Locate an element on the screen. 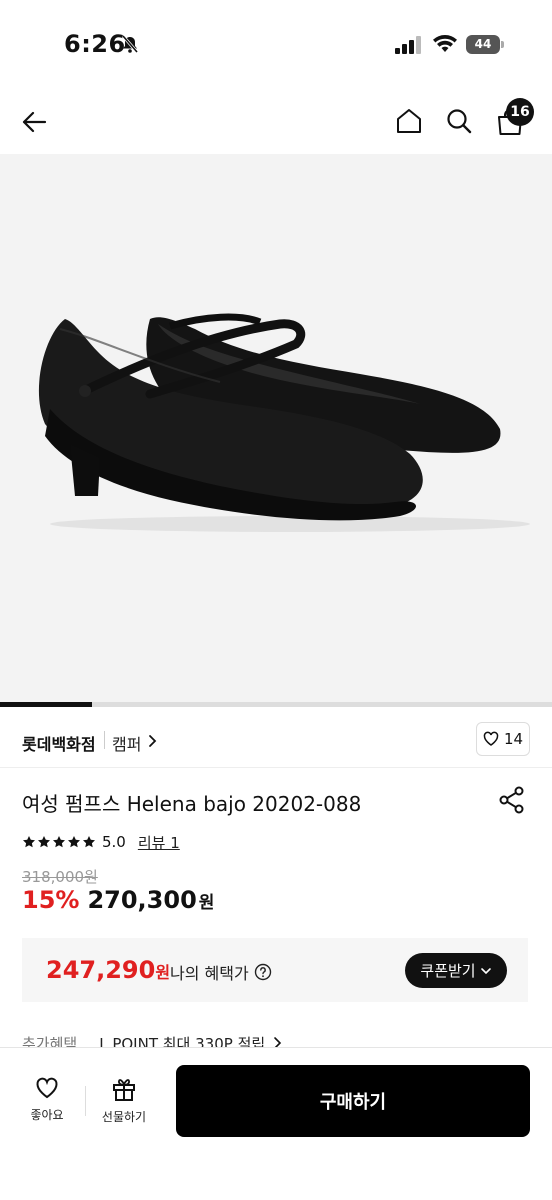  home-icon is located at coordinates (409, 121).